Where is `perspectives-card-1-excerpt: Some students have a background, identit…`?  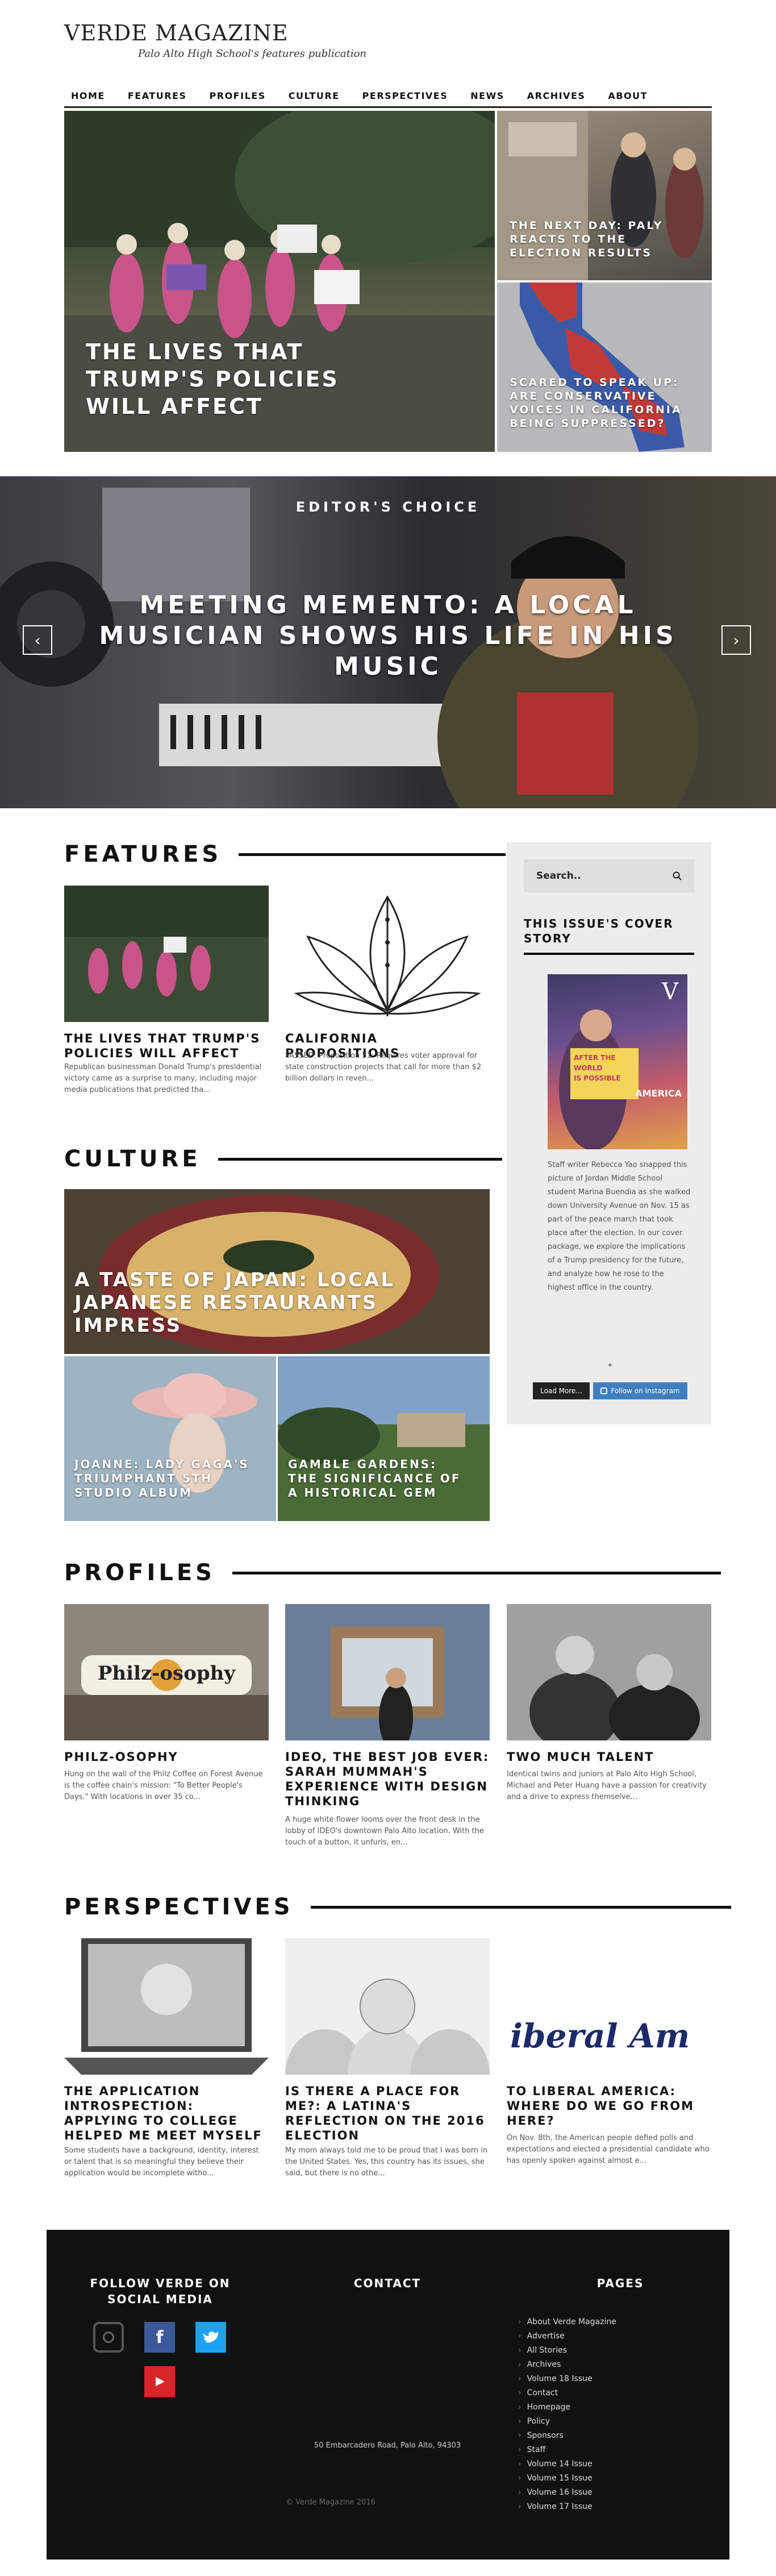
perspectives-card-1-excerpt: Some students have a background, identit… is located at coordinates (161, 2162).